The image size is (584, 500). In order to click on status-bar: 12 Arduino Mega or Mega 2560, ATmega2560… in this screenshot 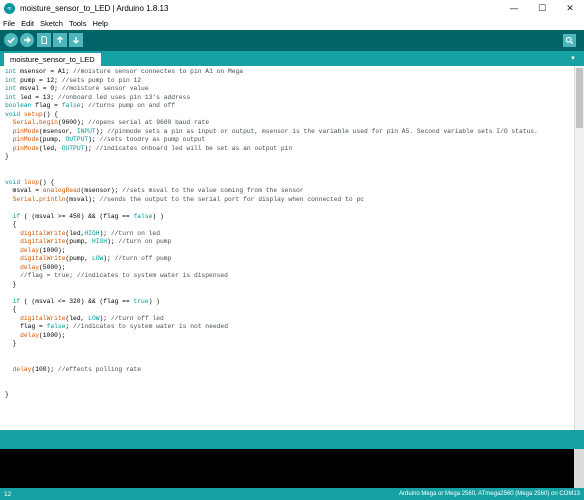, I will do `click(292, 494)`.